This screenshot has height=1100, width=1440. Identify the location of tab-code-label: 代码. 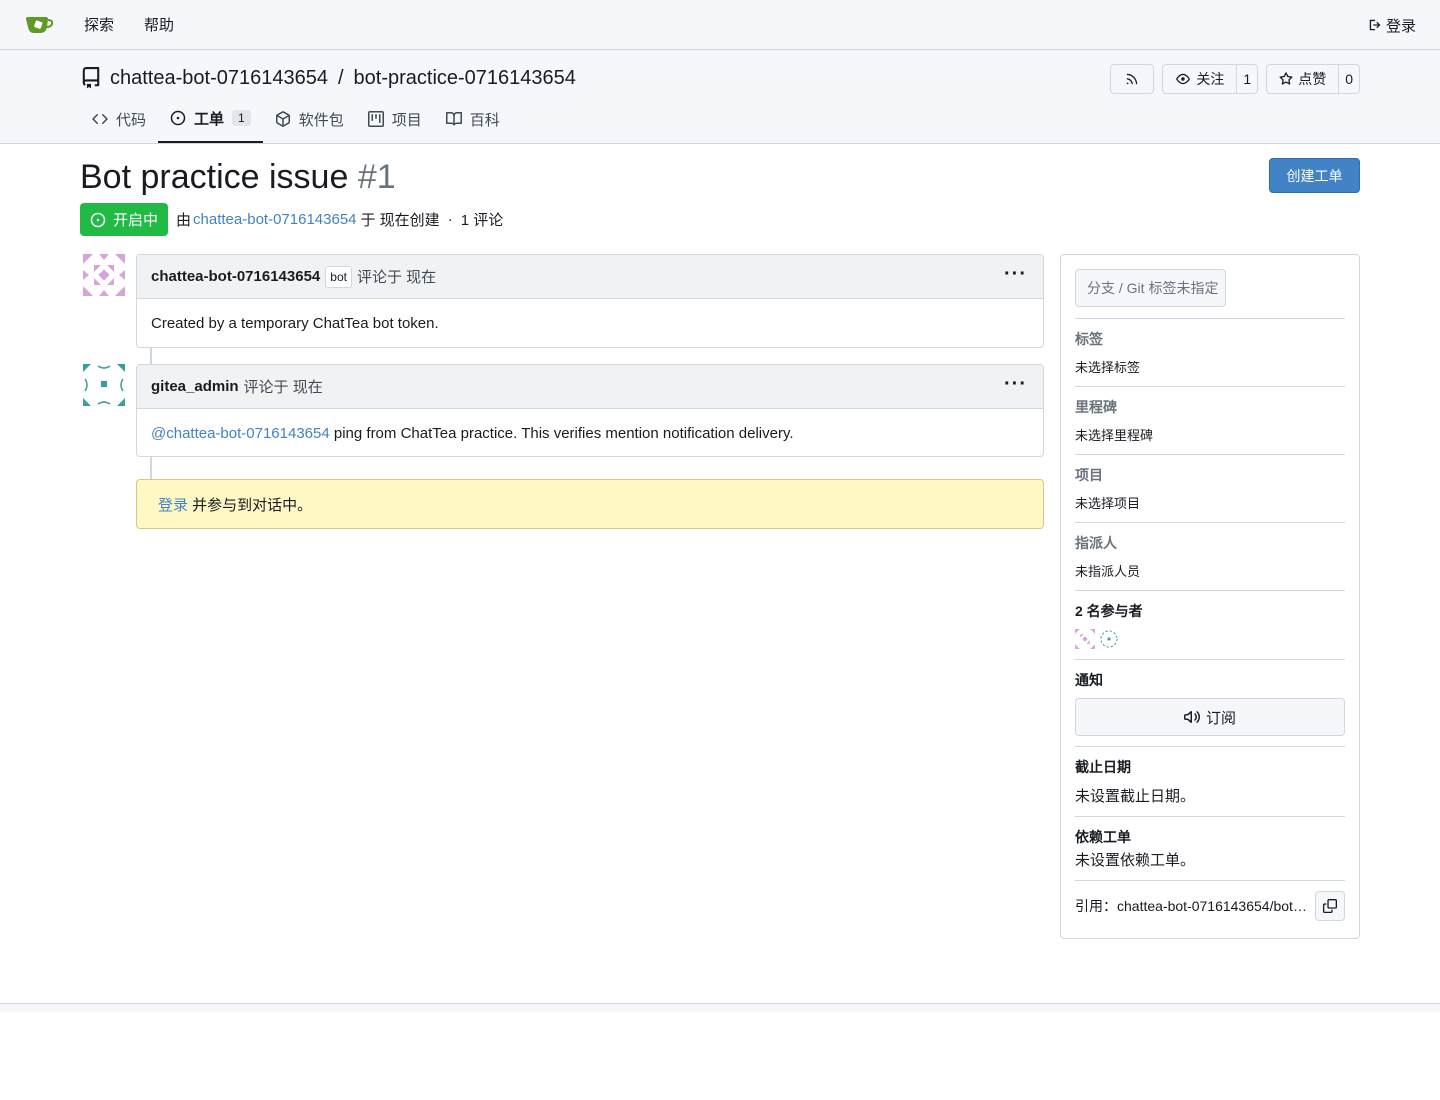
(131, 120).